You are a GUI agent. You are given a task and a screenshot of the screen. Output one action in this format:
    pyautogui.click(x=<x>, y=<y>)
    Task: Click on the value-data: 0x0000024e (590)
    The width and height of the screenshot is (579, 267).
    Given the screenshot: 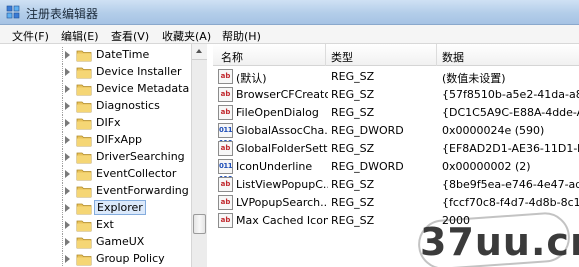 What is the action you would take?
    pyautogui.click(x=493, y=130)
    